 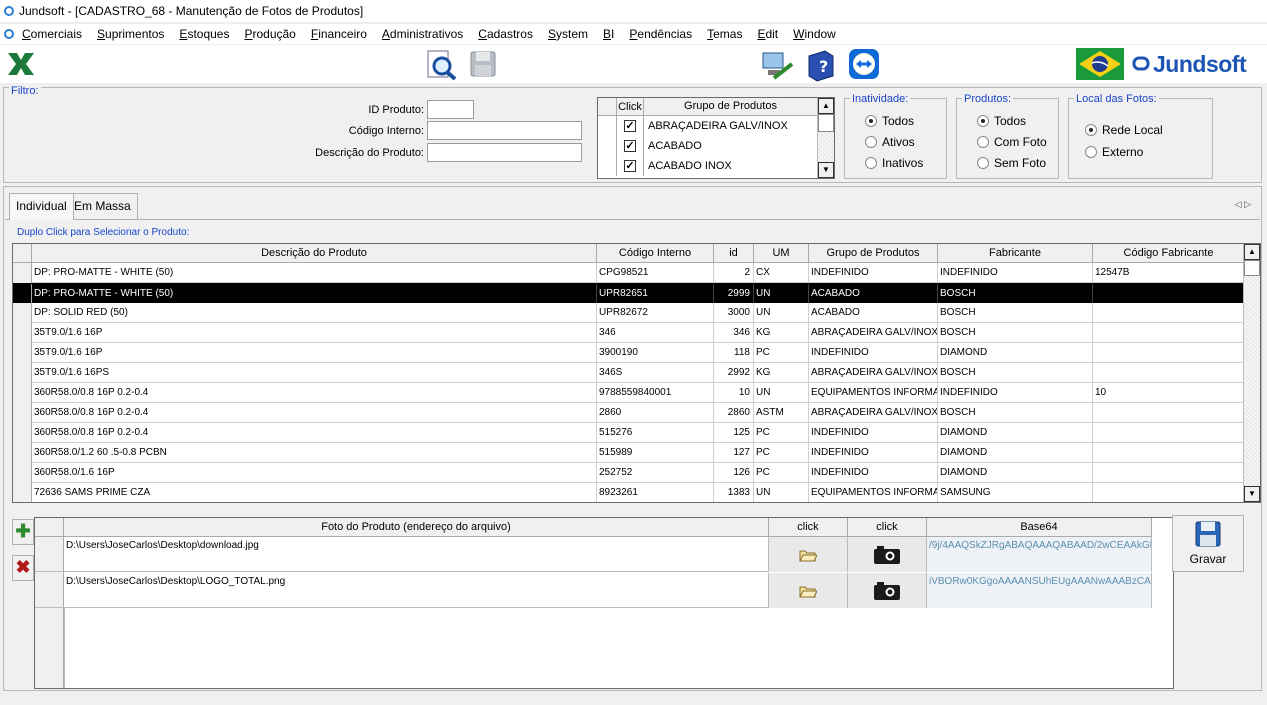 What do you see at coordinates (734, 294) in the screenshot?
I see `cell-id: 2999` at bounding box center [734, 294].